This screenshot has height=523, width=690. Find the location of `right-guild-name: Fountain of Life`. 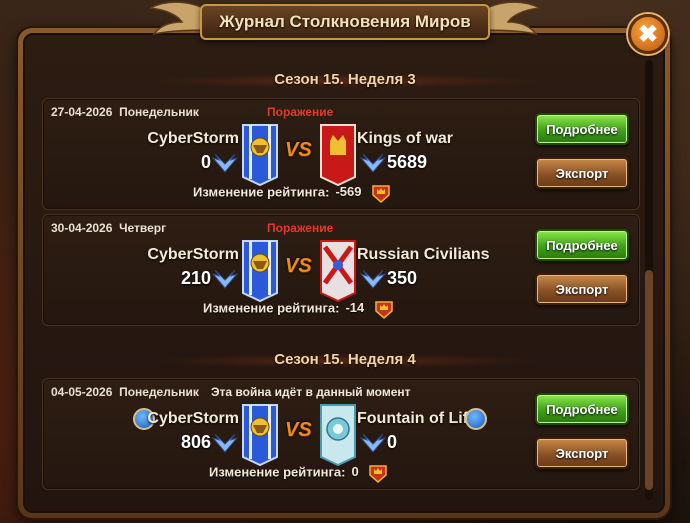

right-guild-name: Fountain of Life is located at coordinates (417, 418).